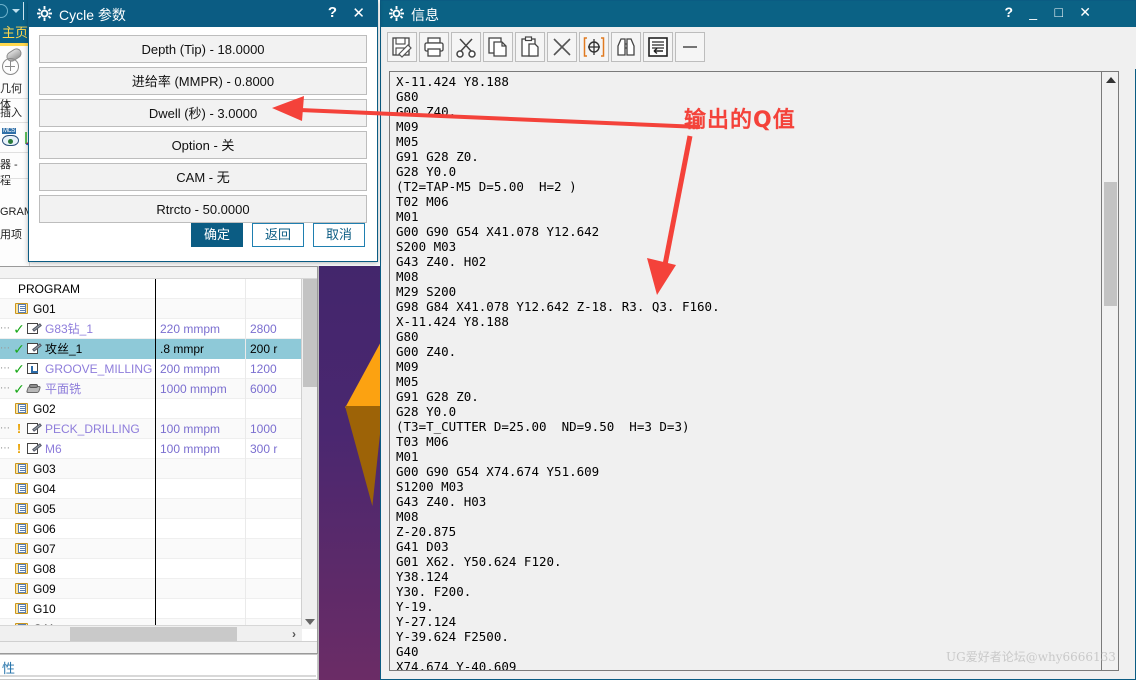 The image size is (1136, 680). Describe the element at coordinates (203, 209) in the screenshot. I see `cycle-param-button-5: Rtrcto - 50.0000` at that location.